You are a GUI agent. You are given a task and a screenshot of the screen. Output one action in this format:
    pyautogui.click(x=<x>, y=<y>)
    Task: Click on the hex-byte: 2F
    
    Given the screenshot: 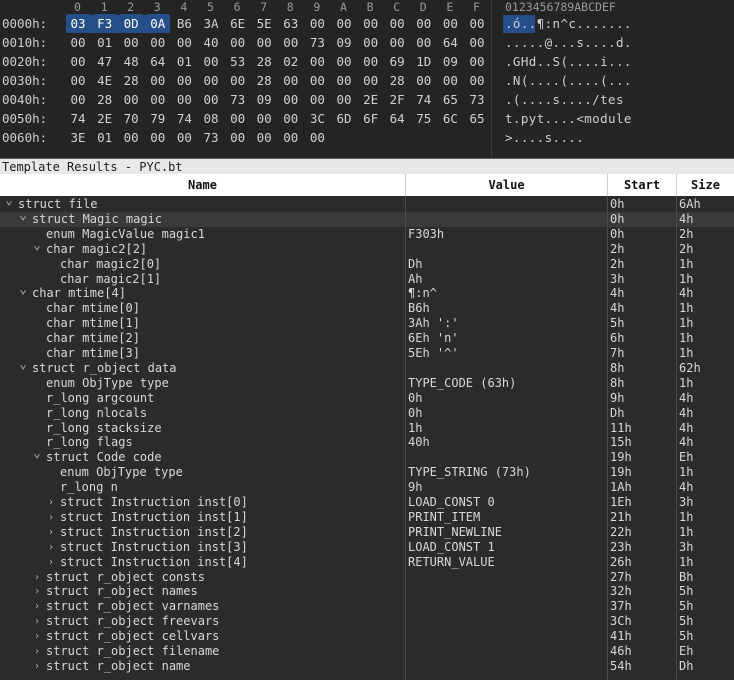 What is the action you would take?
    pyautogui.click(x=397, y=99)
    